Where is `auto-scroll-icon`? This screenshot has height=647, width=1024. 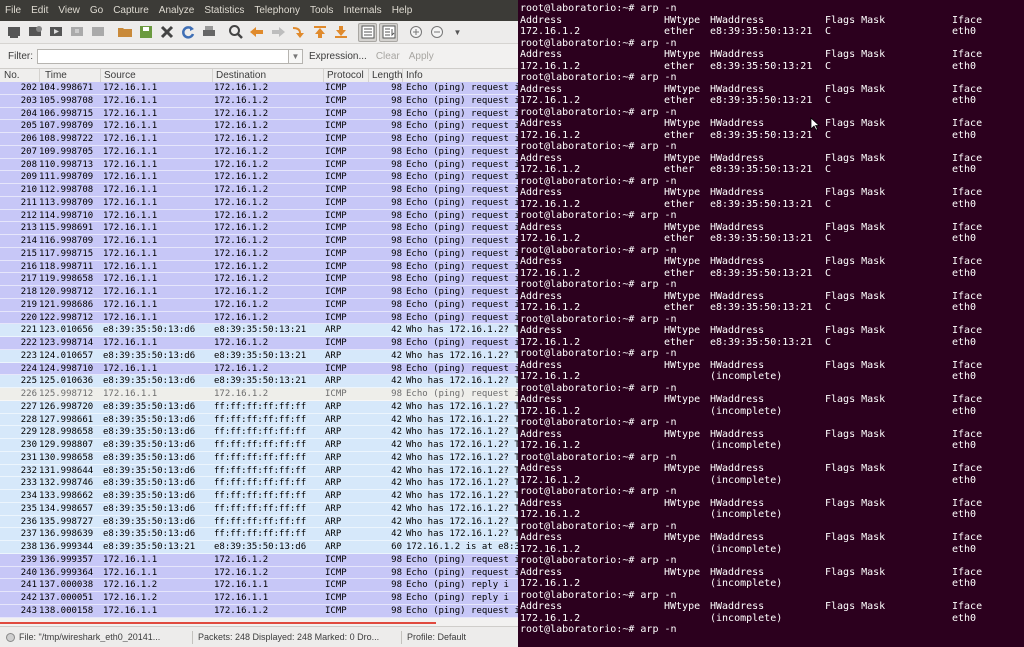
auto-scroll-icon is located at coordinates (388, 32).